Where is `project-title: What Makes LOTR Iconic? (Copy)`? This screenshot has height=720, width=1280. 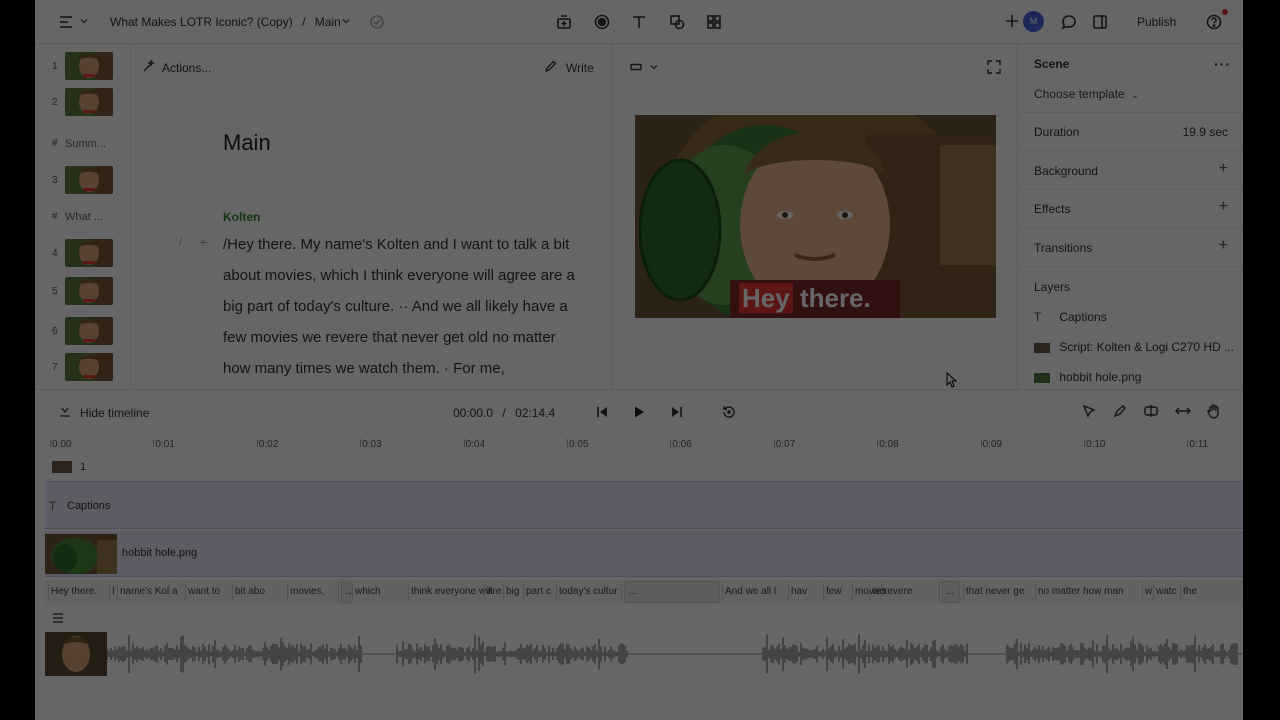 project-title: What Makes LOTR Iconic? (Copy) is located at coordinates (201, 22).